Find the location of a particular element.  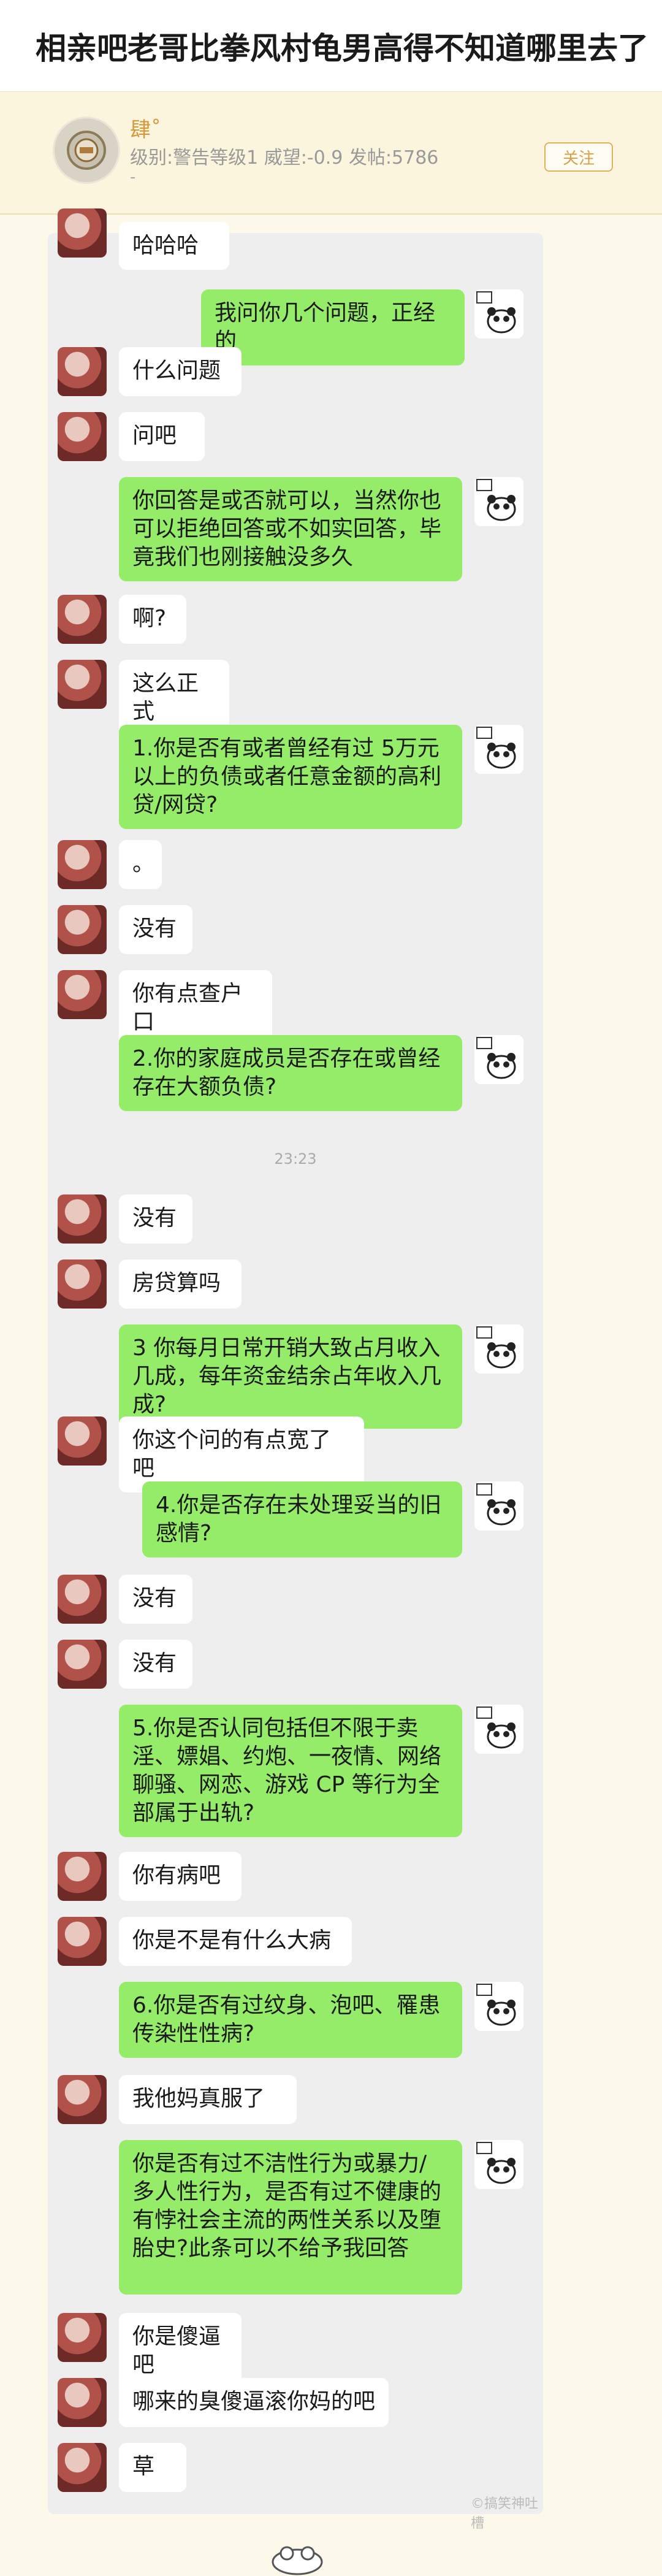

post-title-bar: 相亲吧老哥比拳风村龟男高得不知道哪里去了 is located at coordinates (331, 46).